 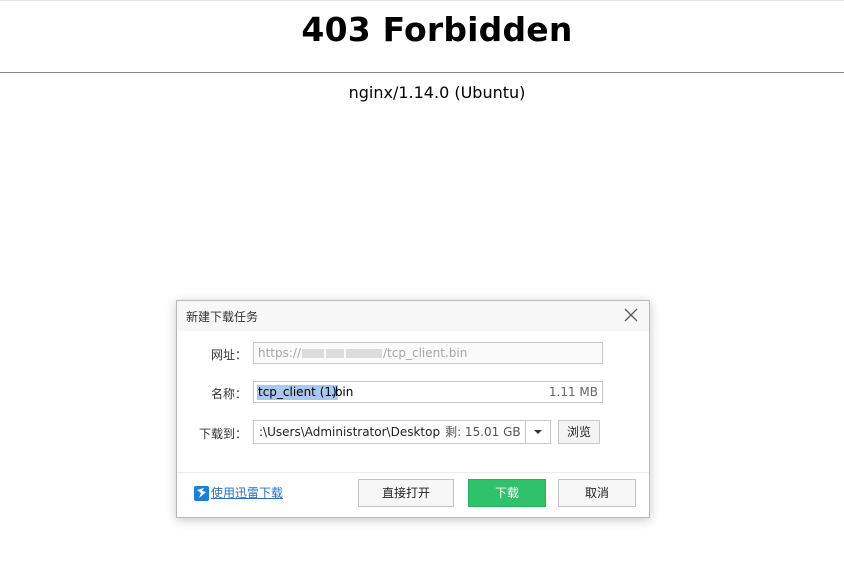 What do you see at coordinates (507, 493) in the screenshot?
I see `download-button: 下载` at bounding box center [507, 493].